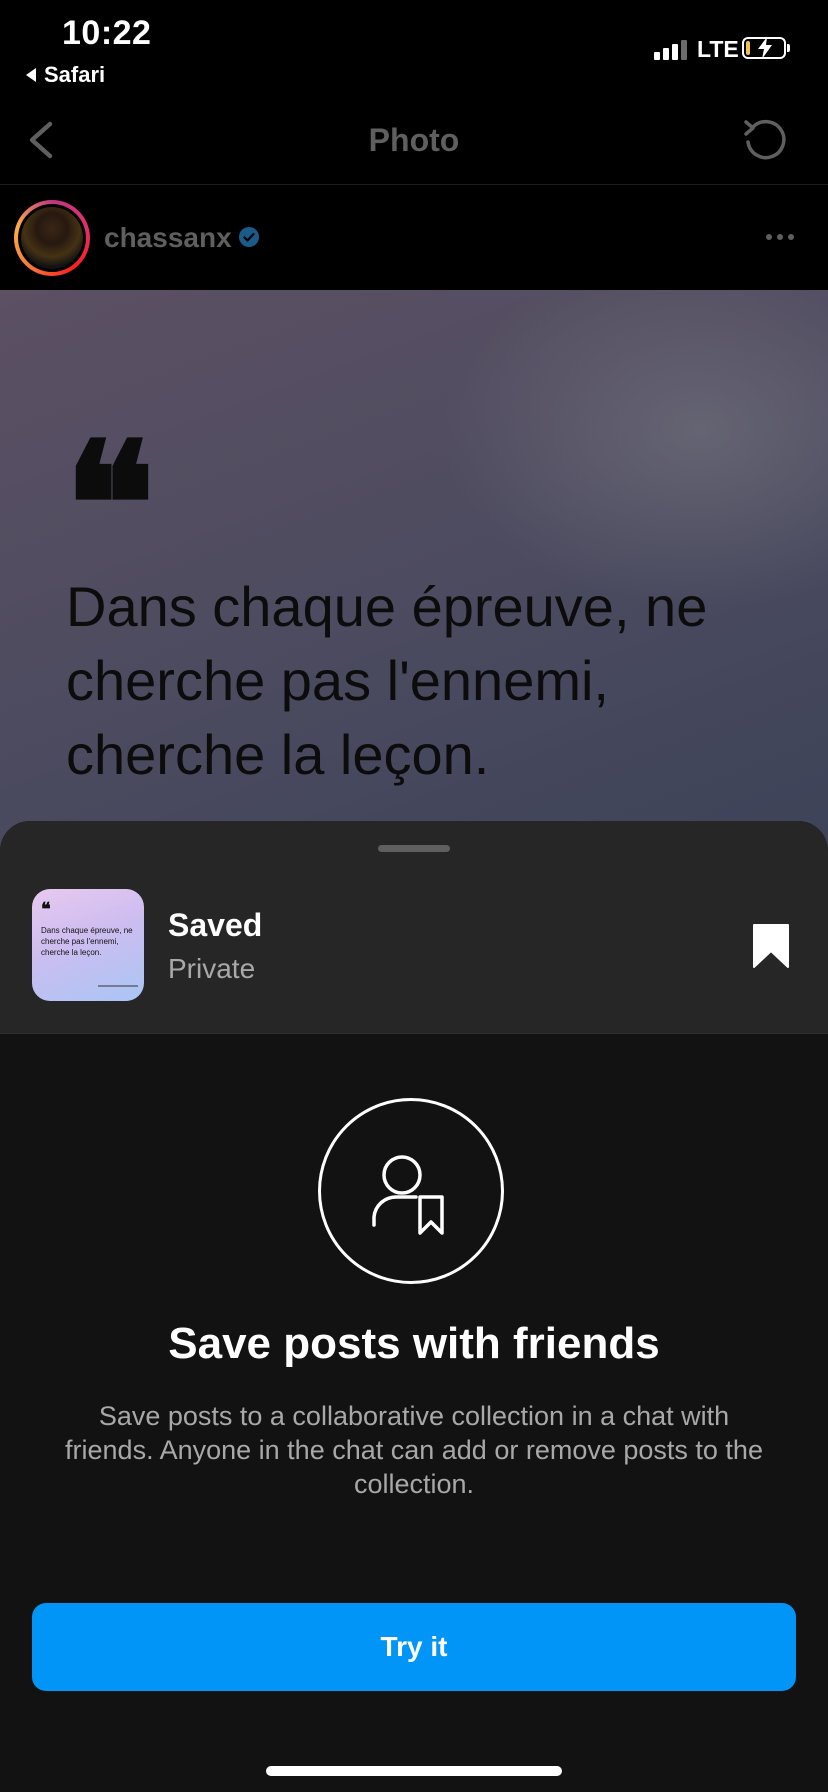 The image size is (828, 1792). I want to click on battery-cap, so click(788, 48).